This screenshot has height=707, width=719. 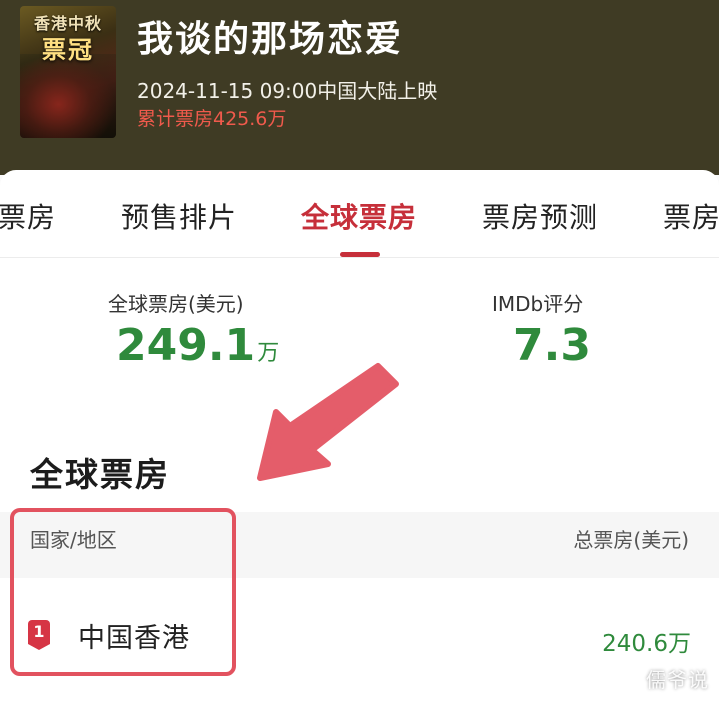 I want to click on release-info: 2024-11-15 09:00中国大陆上映, so click(x=287, y=91).